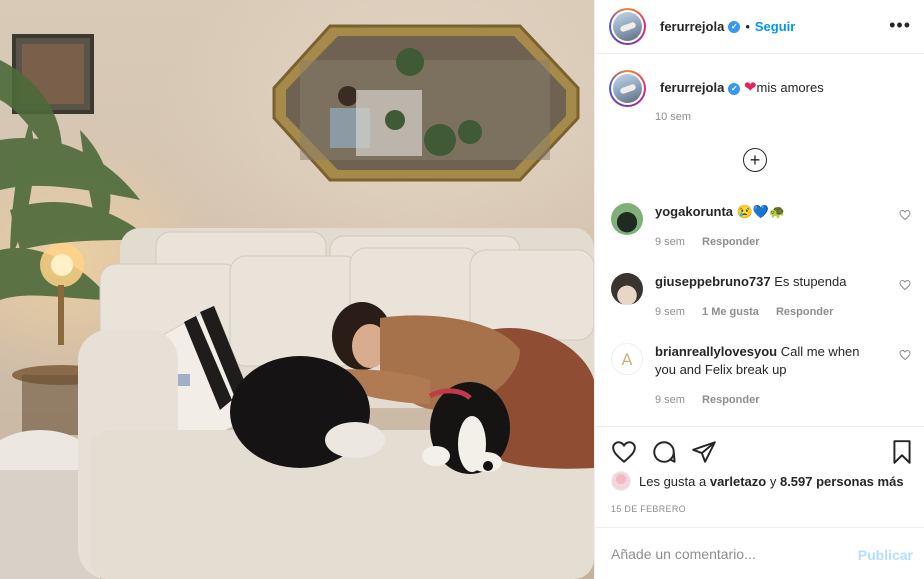  Describe the element at coordinates (759, 451) in the screenshot. I see `post-actions` at that location.